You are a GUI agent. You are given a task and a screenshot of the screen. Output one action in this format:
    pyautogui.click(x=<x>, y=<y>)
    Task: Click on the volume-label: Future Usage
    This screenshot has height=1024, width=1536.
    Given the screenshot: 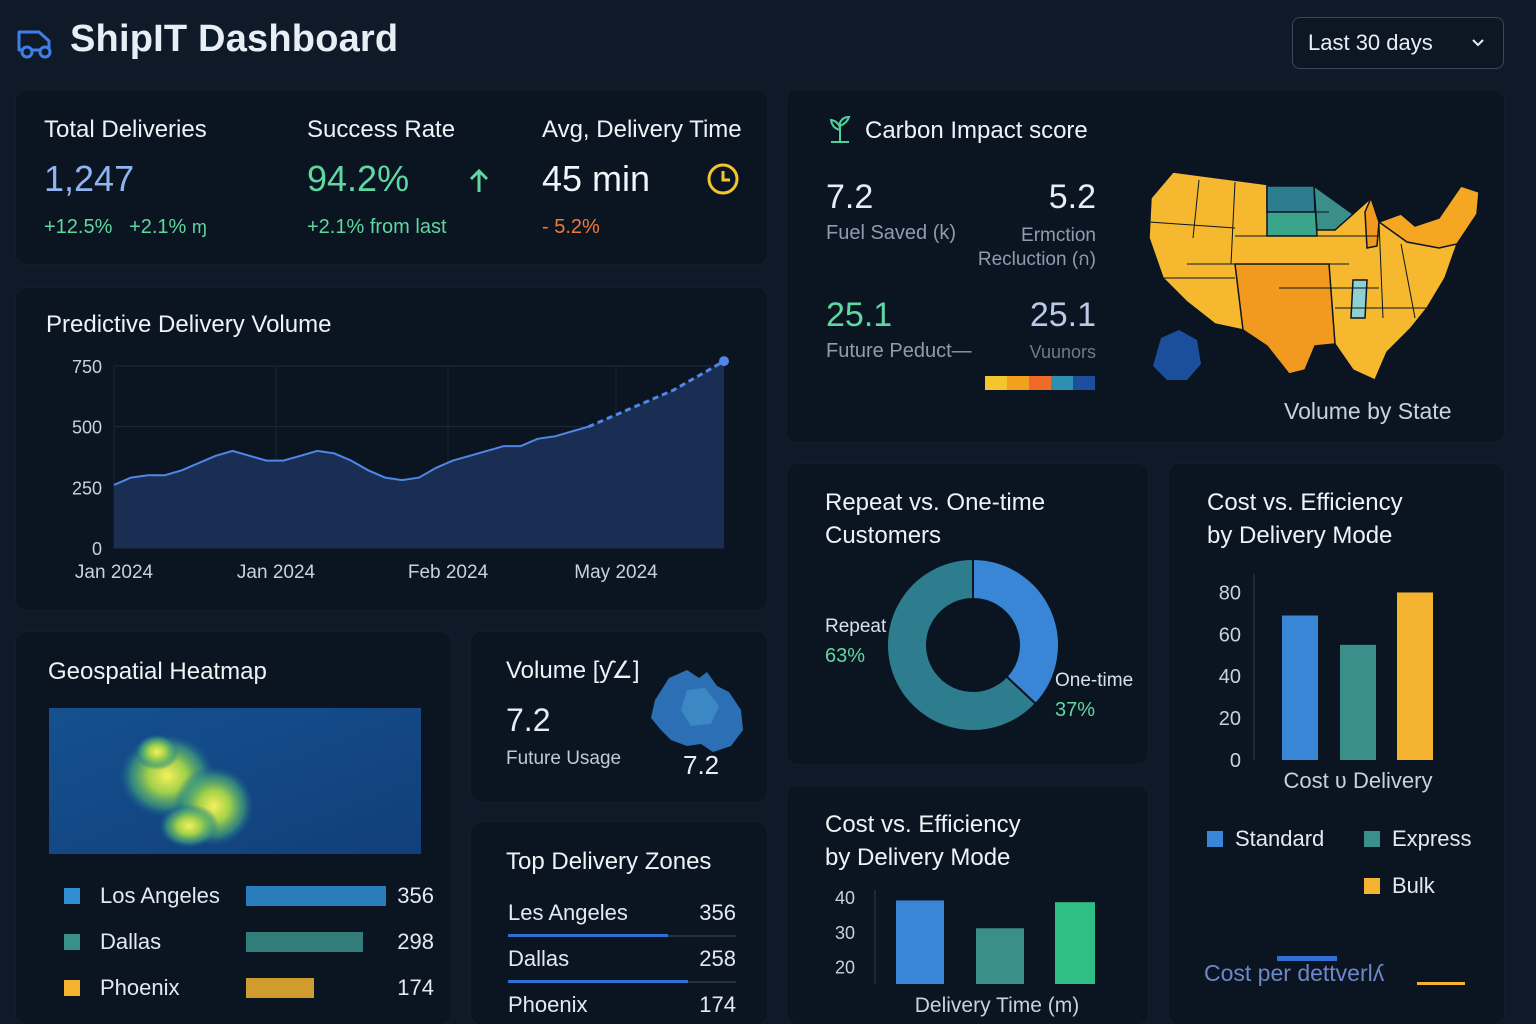 What is the action you would take?
    pyautogui.click(x=564, y=758)
    